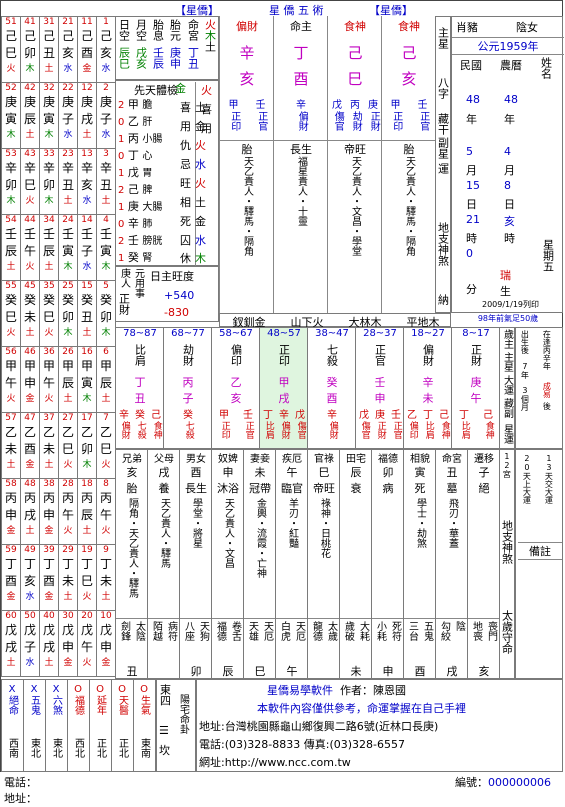 Image resolution: width=565 pixels, height=807 pixels. Describe the element at coordinates (409, 206) in the screenshot. I see `pillar-stars: 天乙貴人・驛馬・隔角` at that location.